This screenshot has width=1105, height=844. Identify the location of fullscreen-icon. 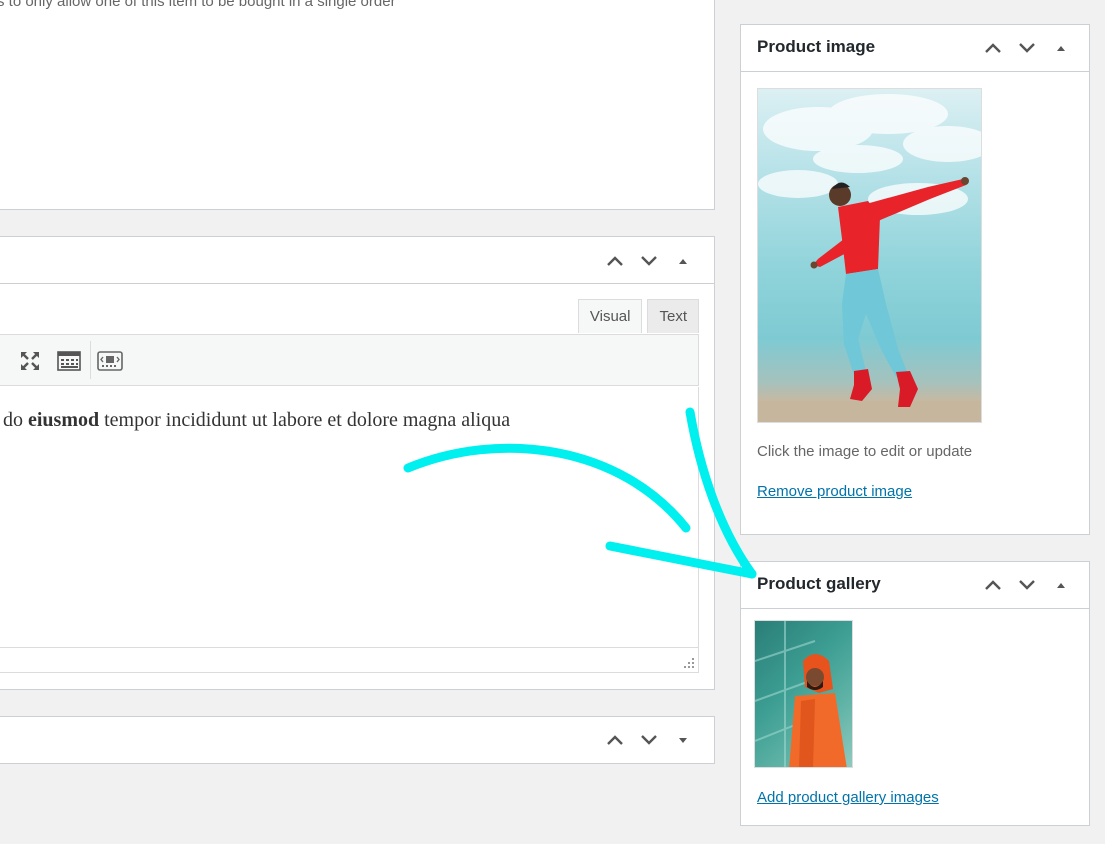
(30, 361).